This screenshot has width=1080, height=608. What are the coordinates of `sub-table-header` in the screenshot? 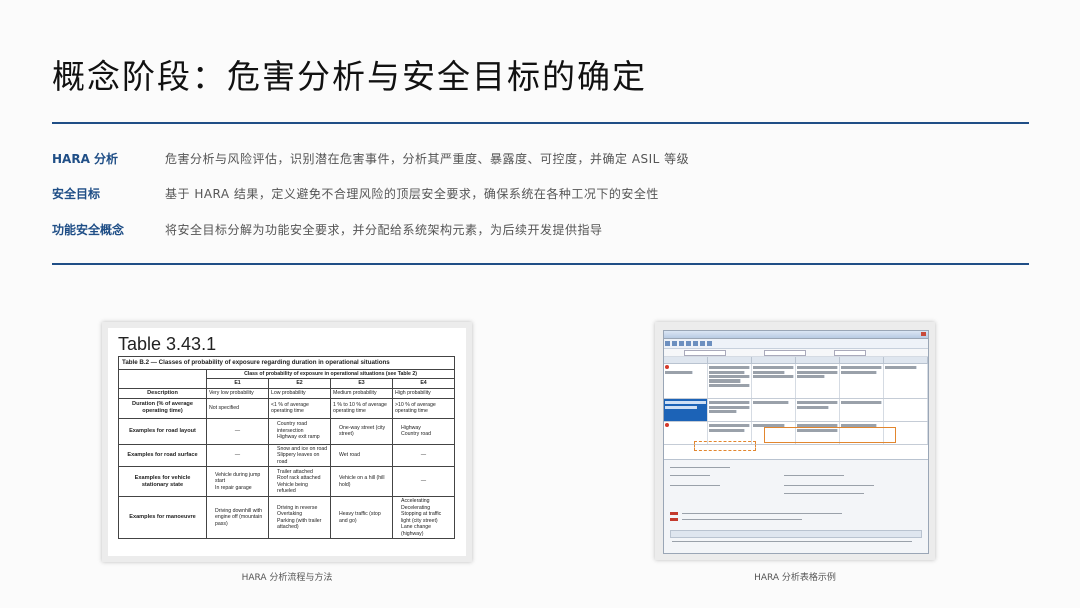 It's located at (796, 534).